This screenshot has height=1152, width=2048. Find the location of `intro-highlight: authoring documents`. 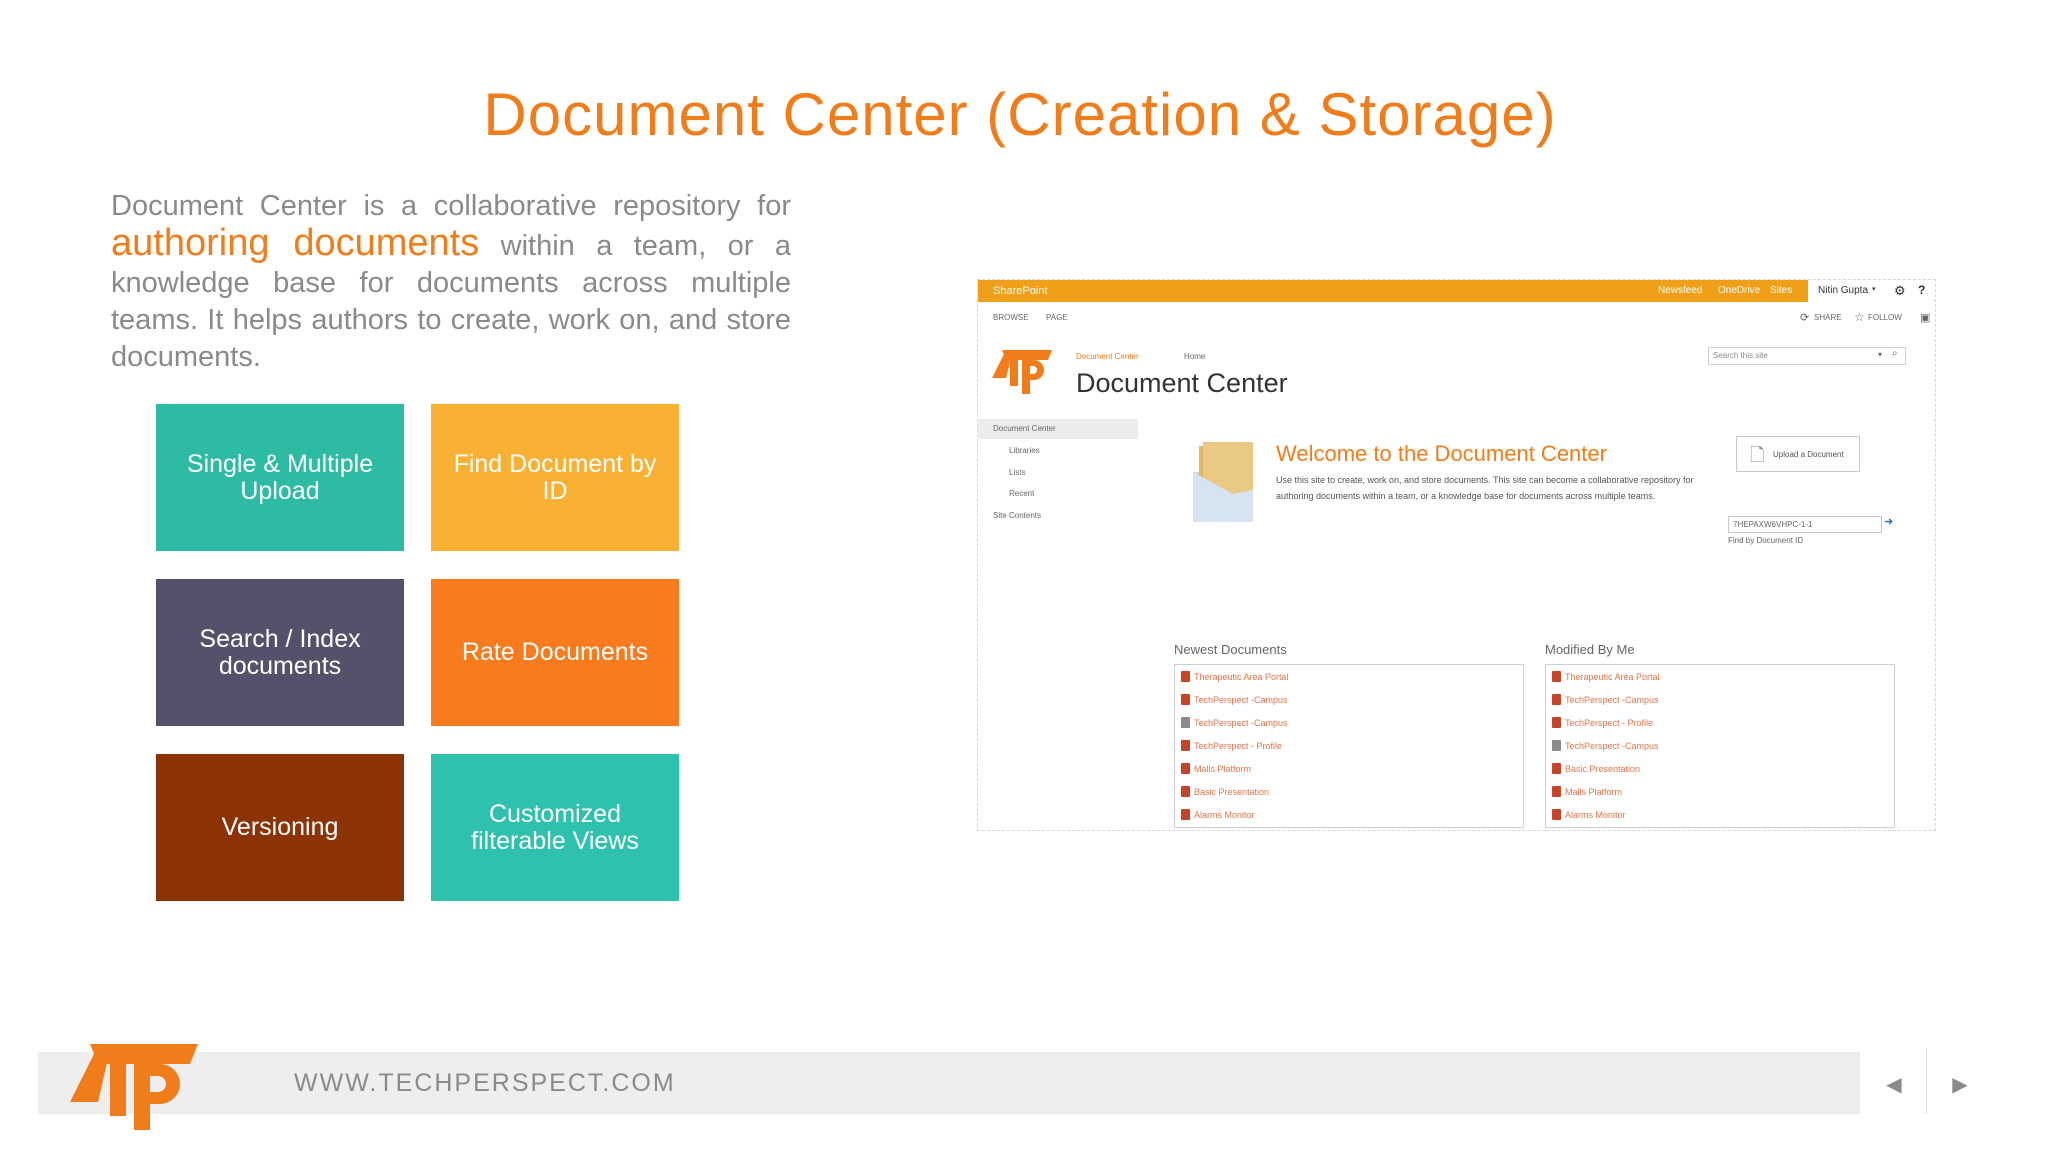

intro-highlight: authoring documents is located at coordinates (295, 243).